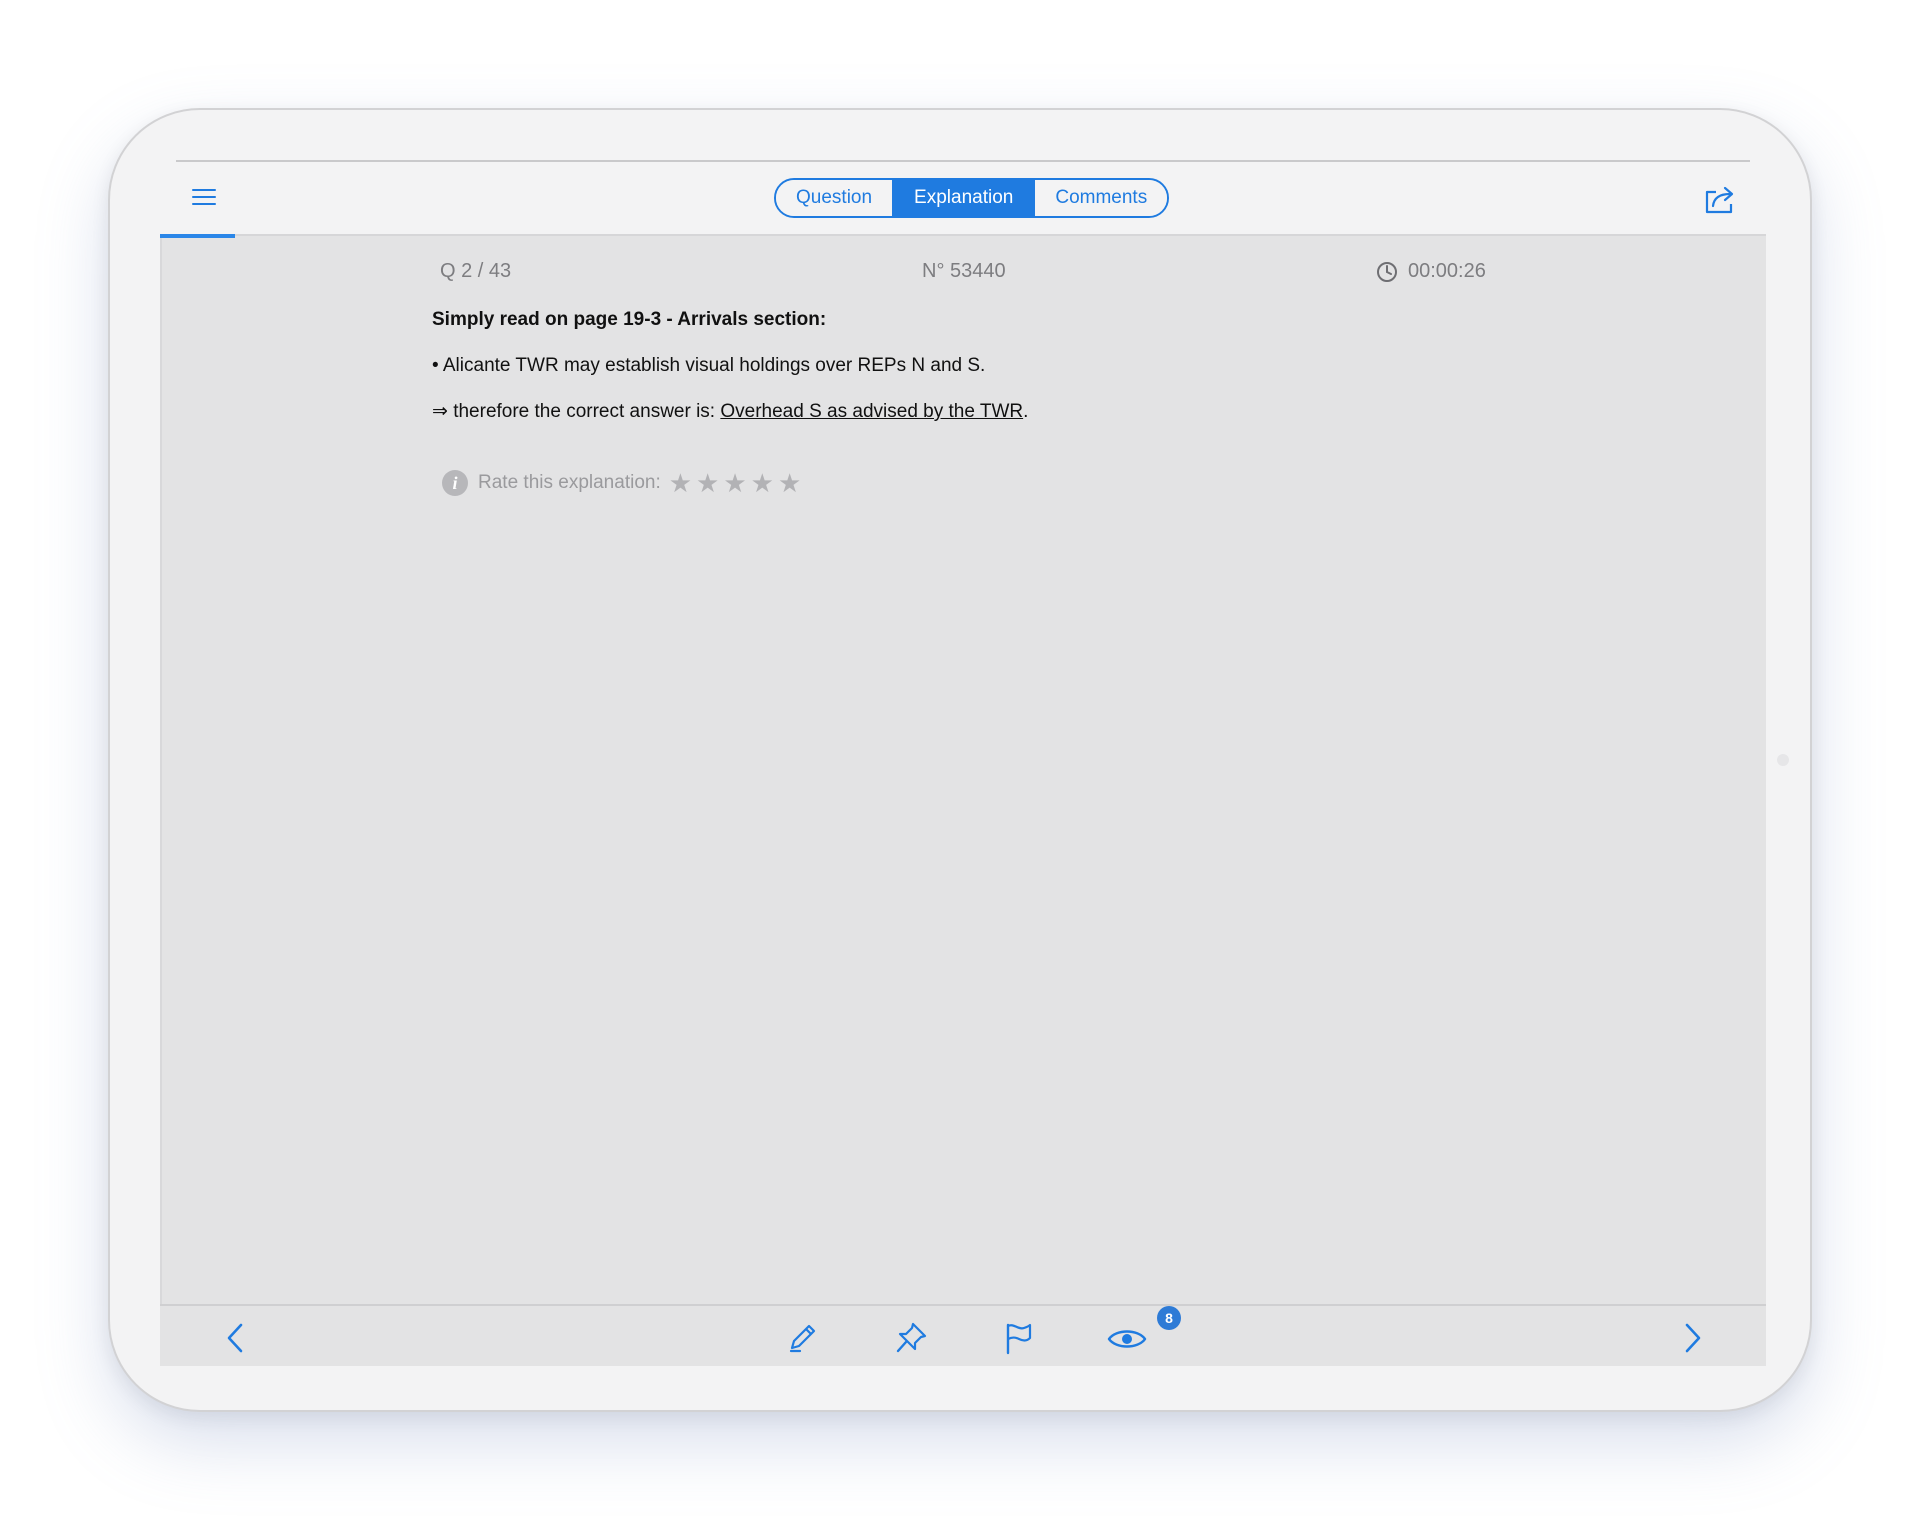  I want to click on status-divider, so click(963, 161).